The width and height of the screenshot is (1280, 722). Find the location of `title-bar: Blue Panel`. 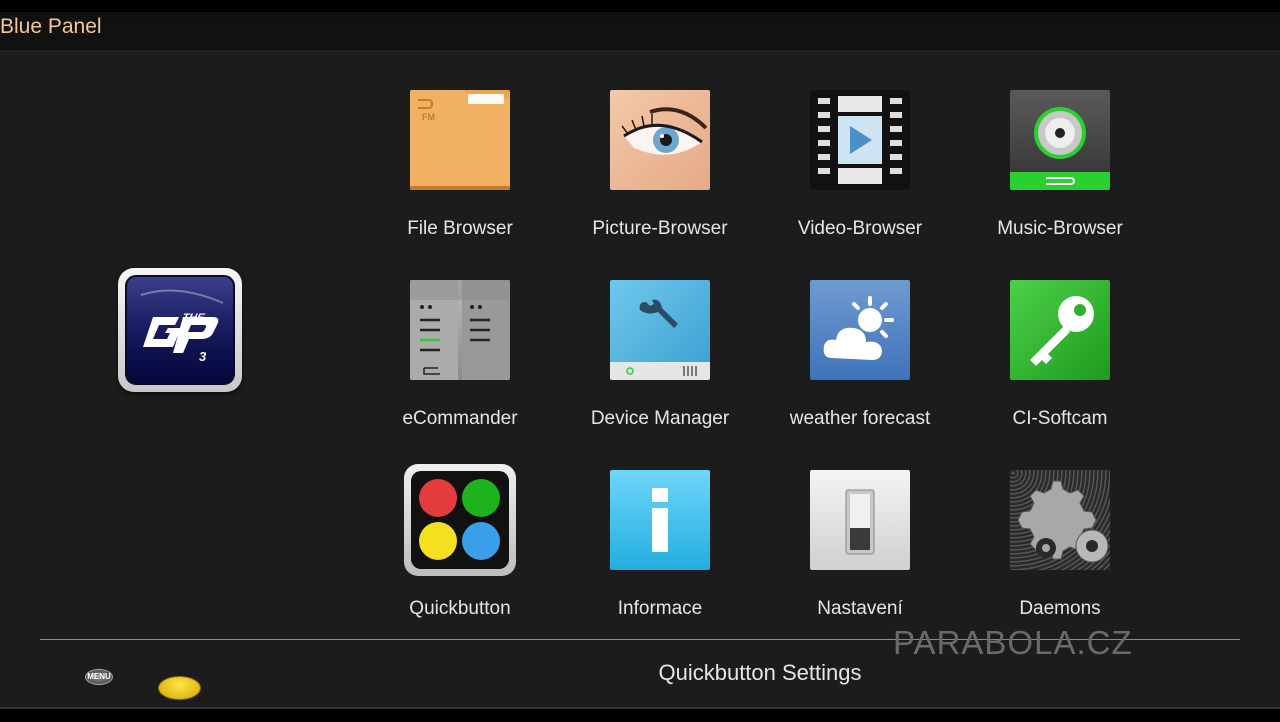

title-bar: Blue Panel is located at coordinates (640, 26).